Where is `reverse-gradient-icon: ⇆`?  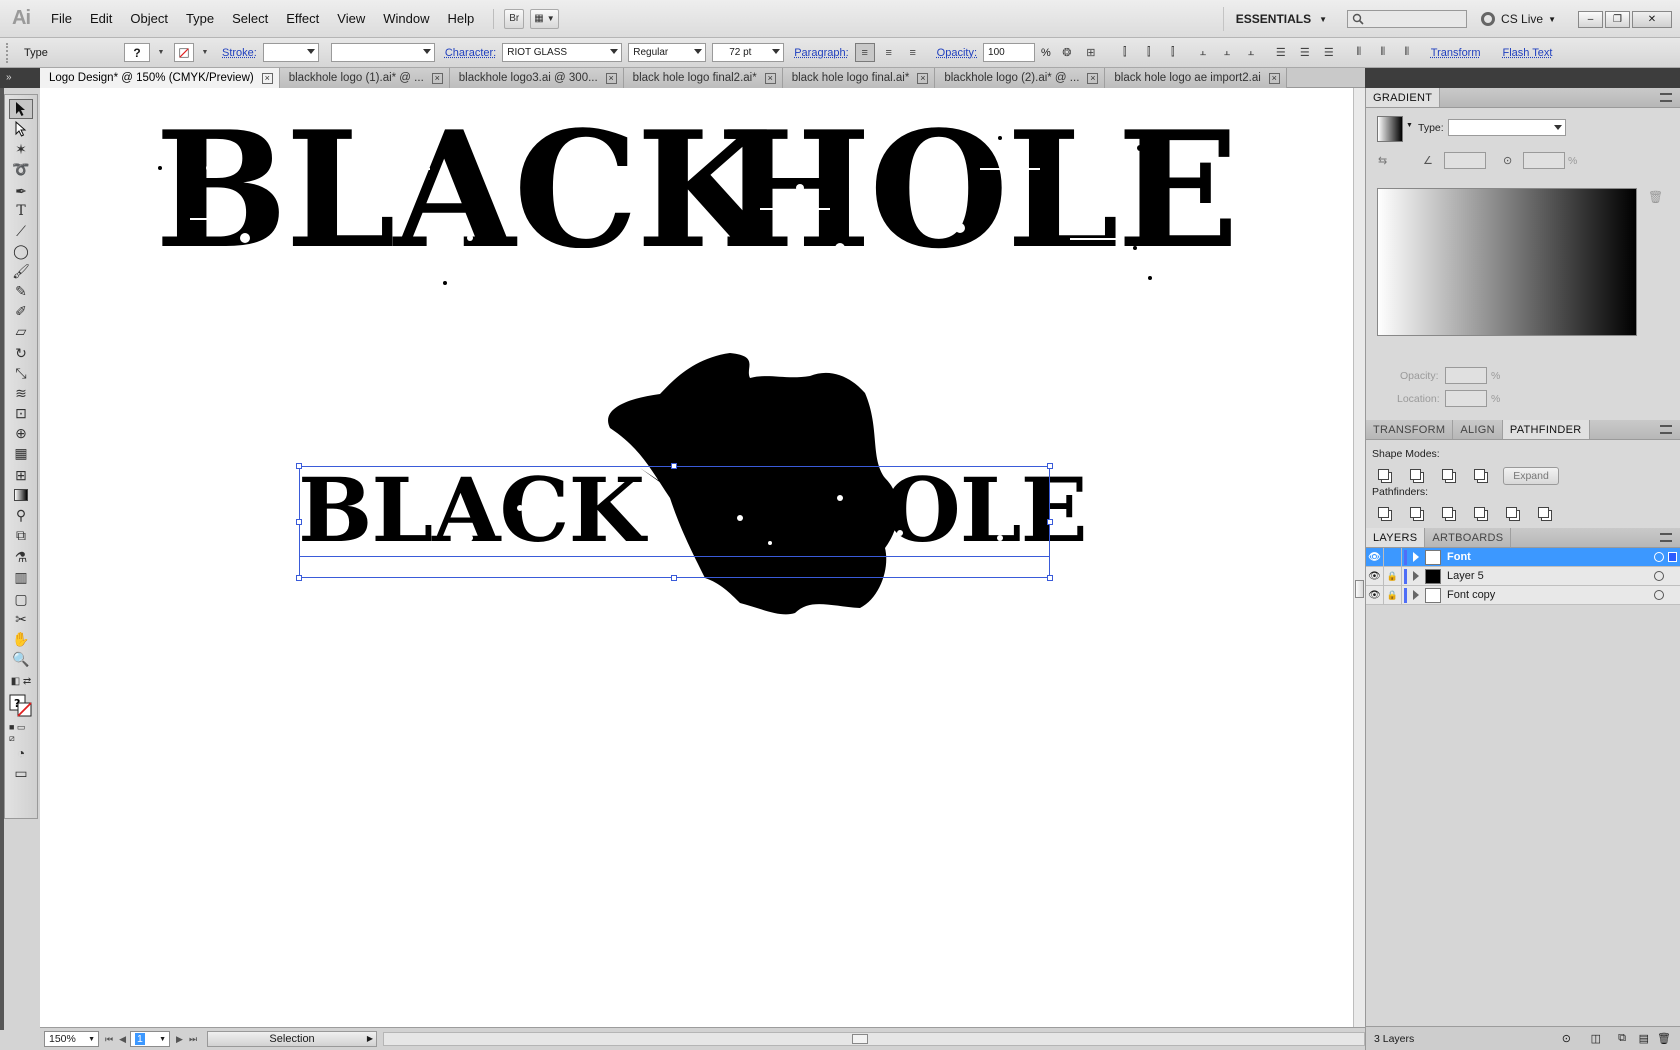 reverse-gradient-icon: ⇆ is located at coordinates (1382, 160).